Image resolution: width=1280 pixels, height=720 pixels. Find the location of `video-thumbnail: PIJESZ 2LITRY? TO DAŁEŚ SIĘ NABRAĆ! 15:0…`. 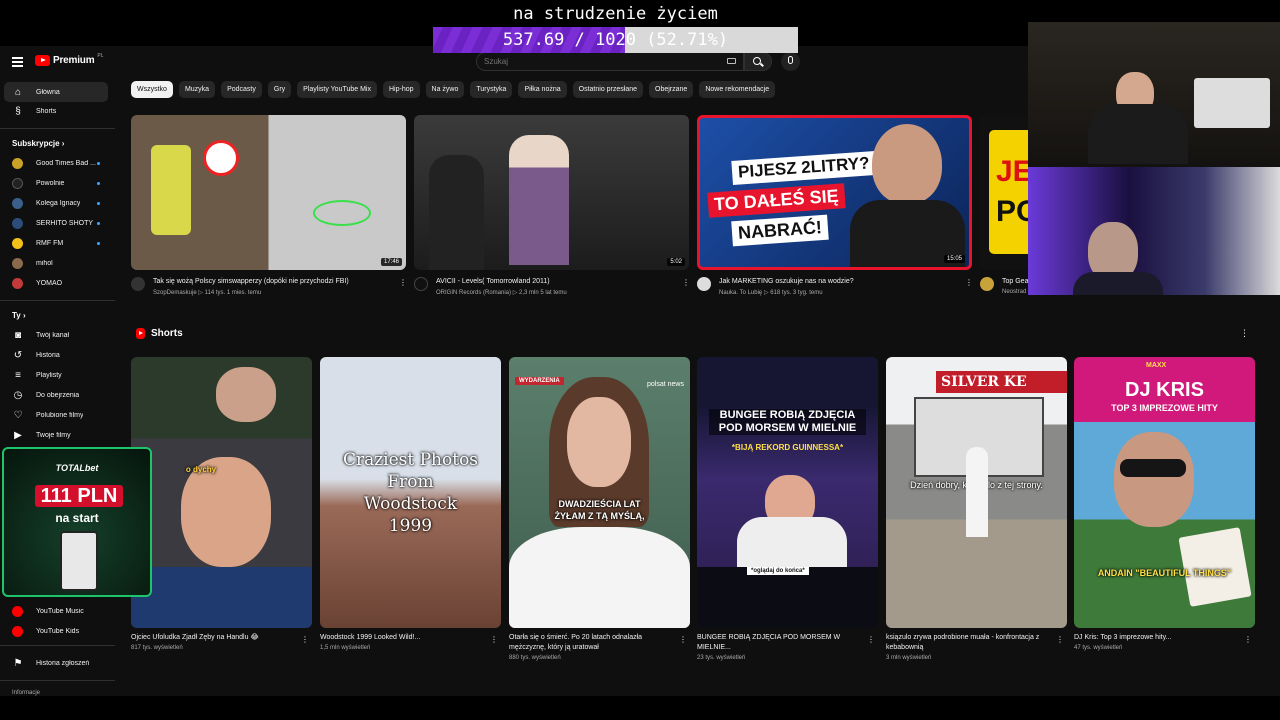

video-thumbnail: PIJESZ 2LITRY? TO DAŁEŚ SIĘ NABRAĆ! 15:0… is located at coordinates (834, 192).